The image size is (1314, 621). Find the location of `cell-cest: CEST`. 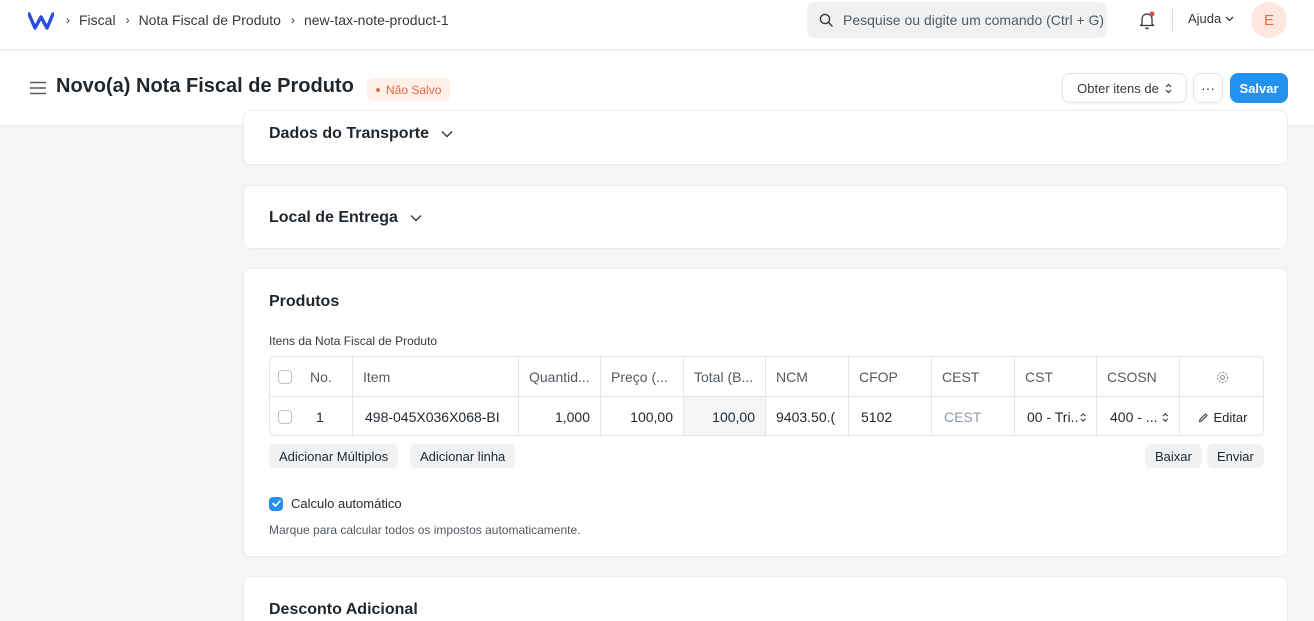

cell-cest: CEST is located at coordinates (973, 416).